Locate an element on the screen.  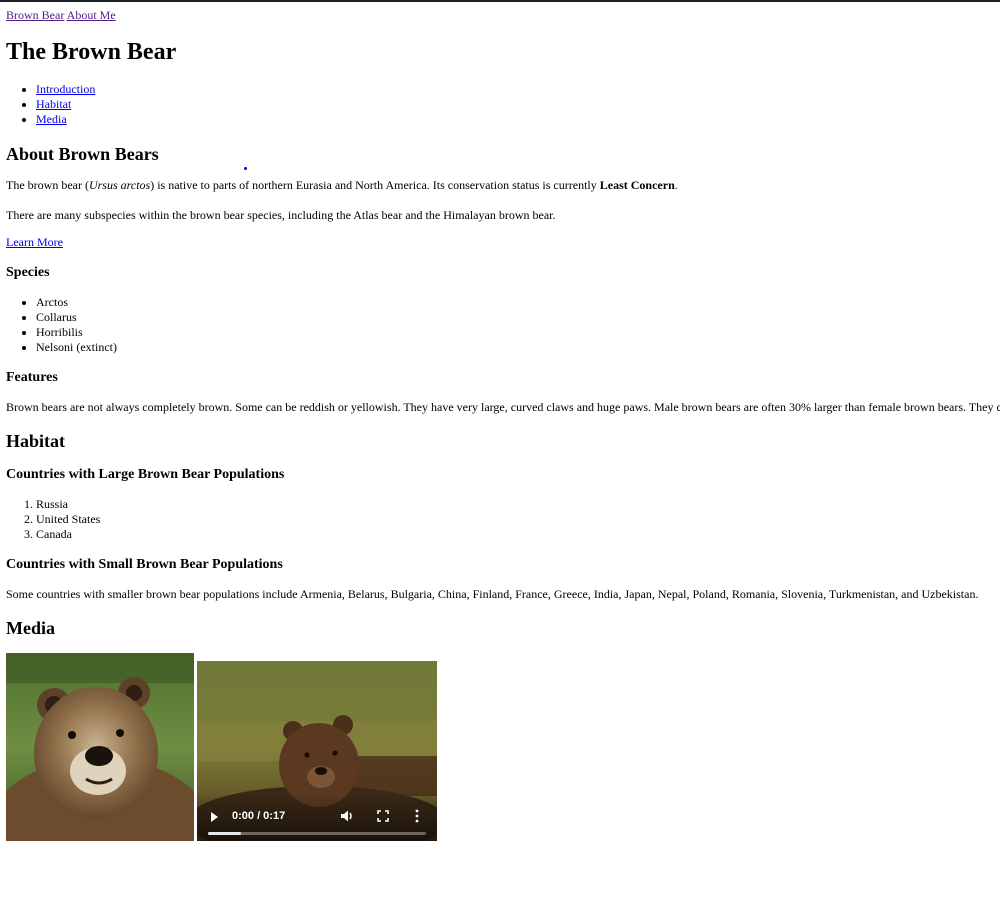
toc-item: Introduction is located at coordinates (65, 89).